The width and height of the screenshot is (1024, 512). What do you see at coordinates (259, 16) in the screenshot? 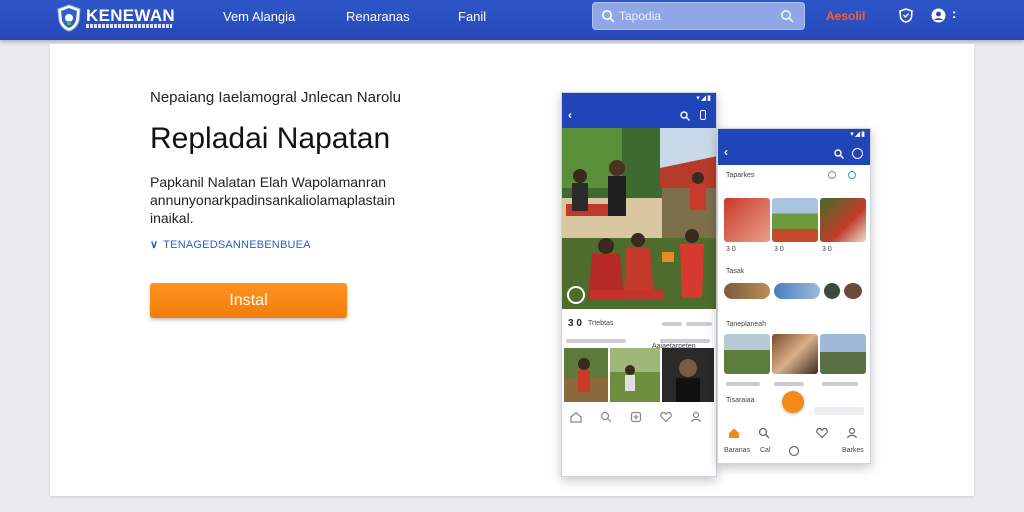
I see `nav-link-1: Vem Alangia` at bounding box center [259, 16].